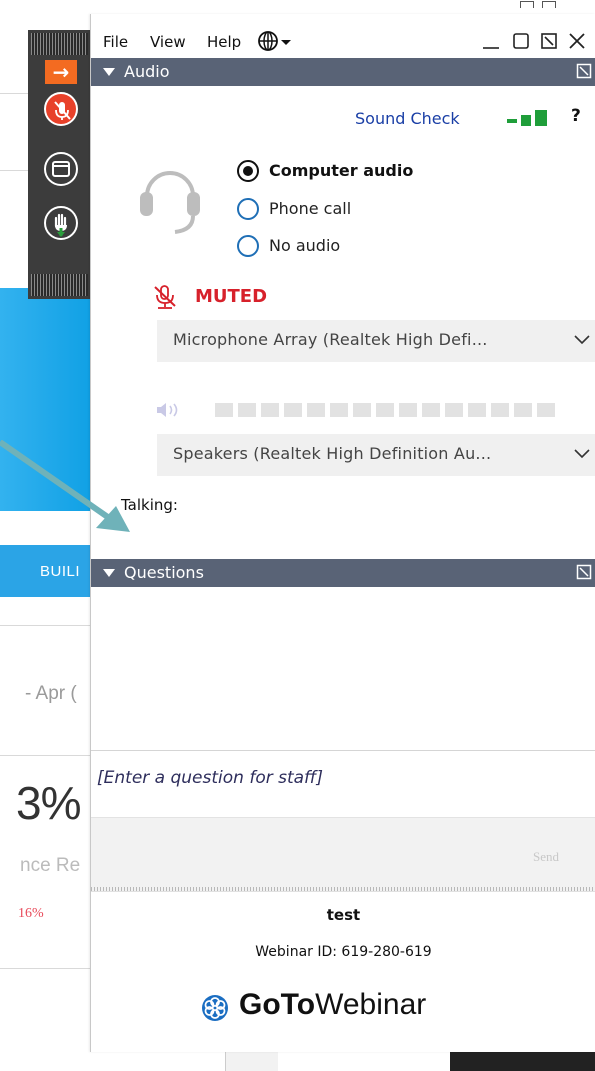 The height and width of the screenshot is (1071, 595). What do you see at coordinates (248, 171) in the screenshot?
I see `radio-computer-audio` at bounding box center [248, 171].